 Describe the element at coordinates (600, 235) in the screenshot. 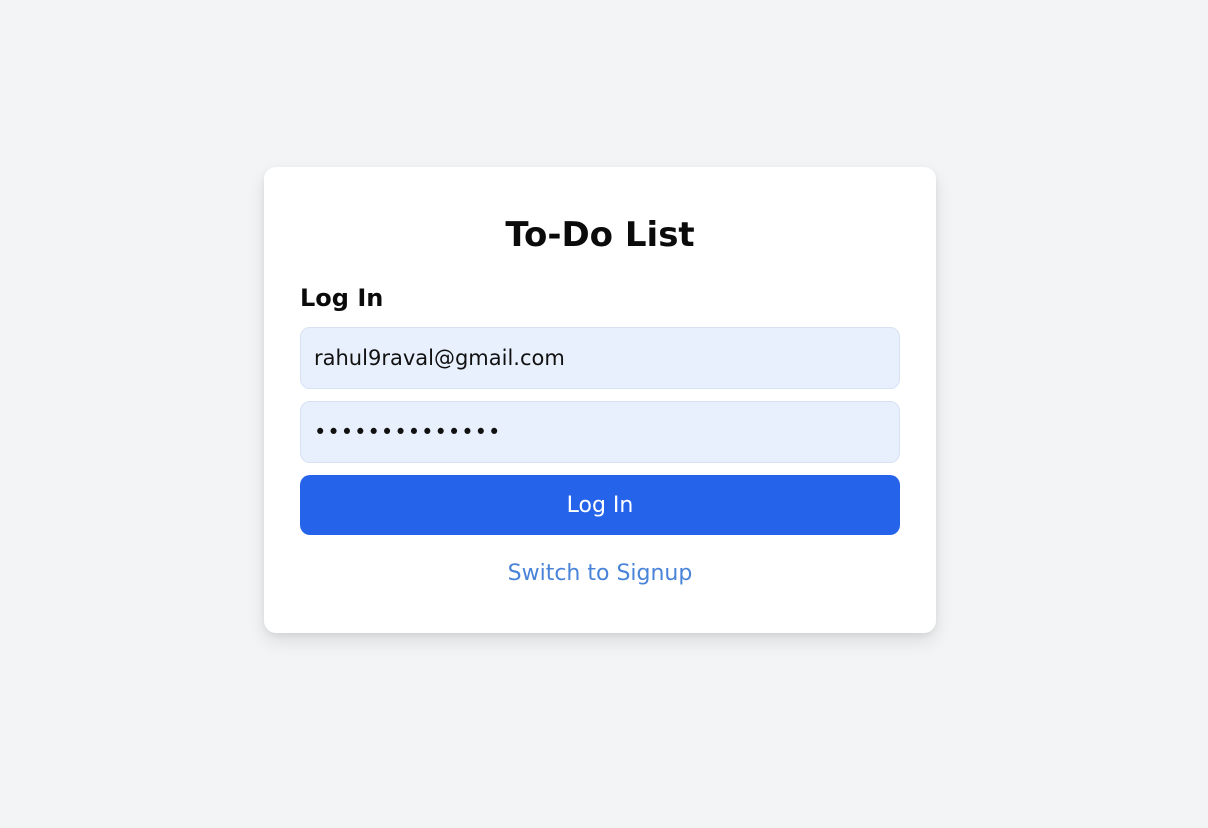

I see `app-title: To-Do List` at that location.